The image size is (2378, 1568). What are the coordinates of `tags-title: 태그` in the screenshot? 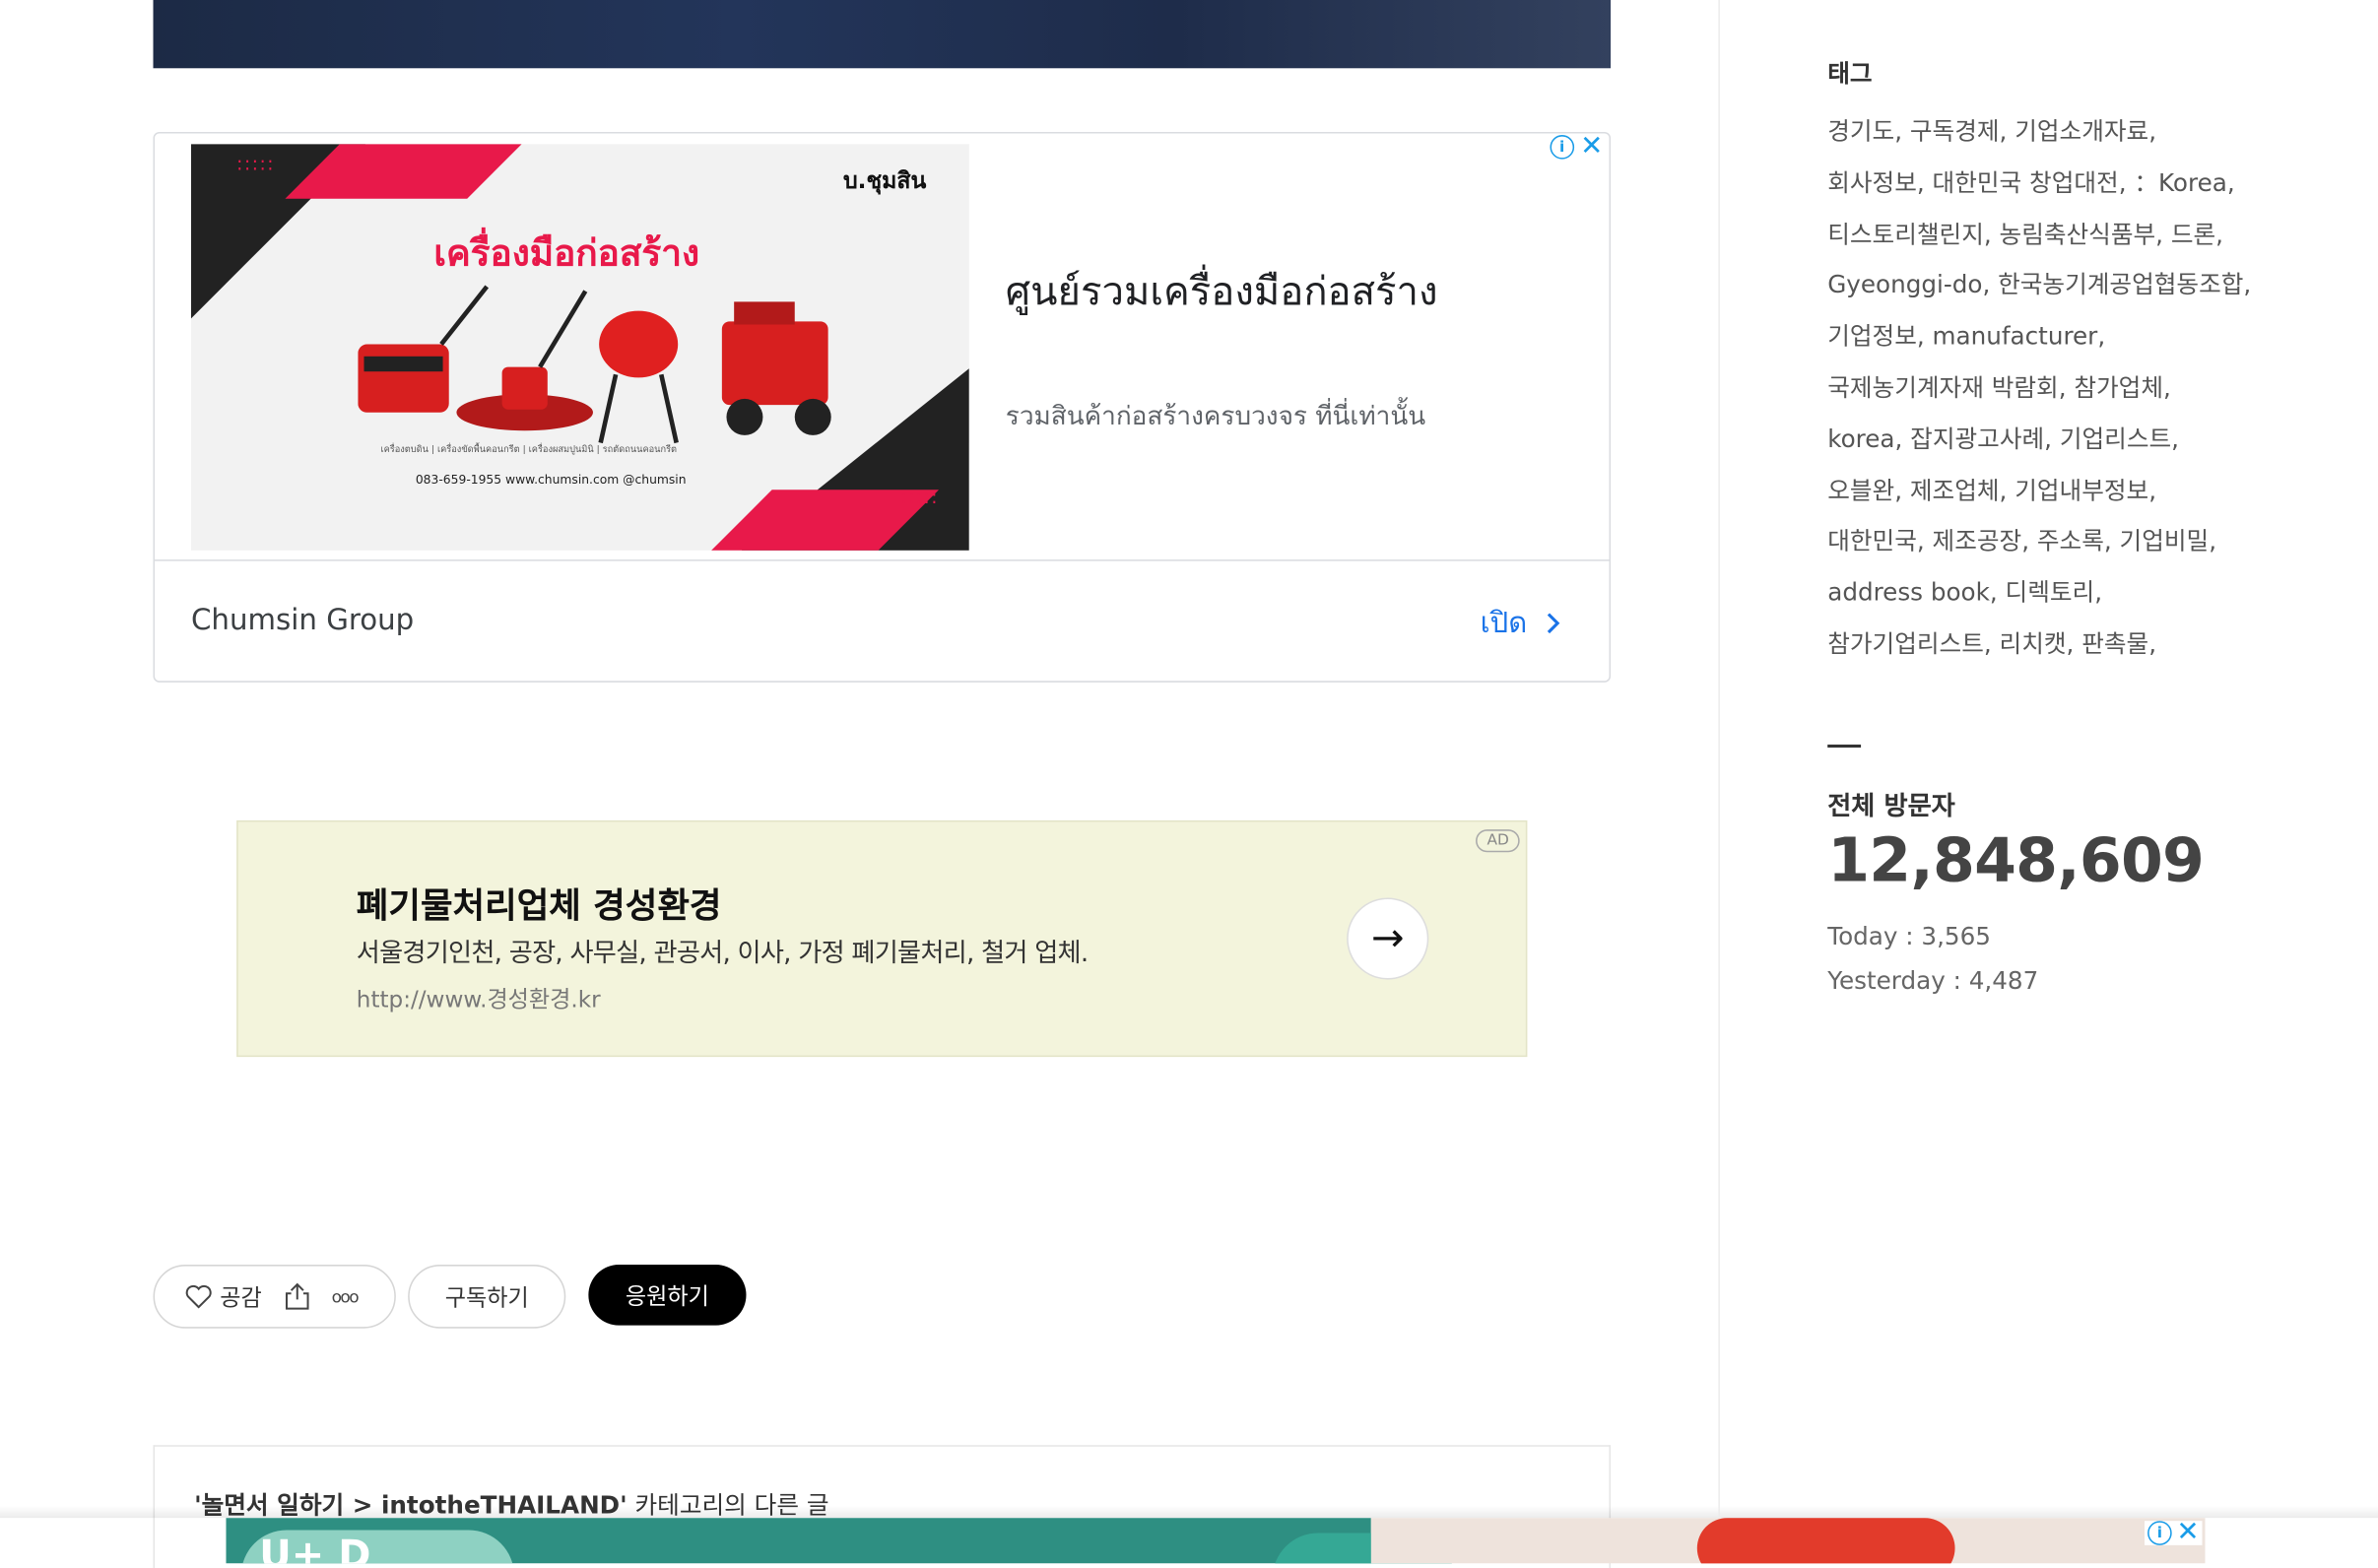 It's located at (1850, 74).